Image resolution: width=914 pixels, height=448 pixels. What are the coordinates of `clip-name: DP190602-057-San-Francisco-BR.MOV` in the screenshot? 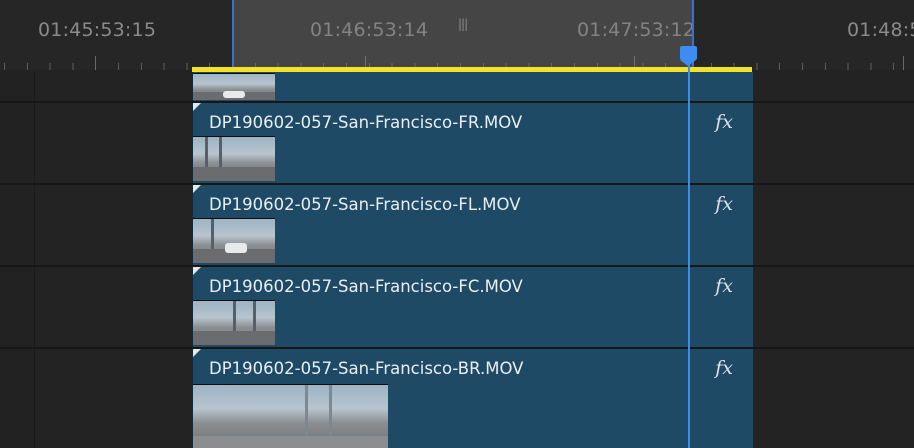 It's located at (366, 368).